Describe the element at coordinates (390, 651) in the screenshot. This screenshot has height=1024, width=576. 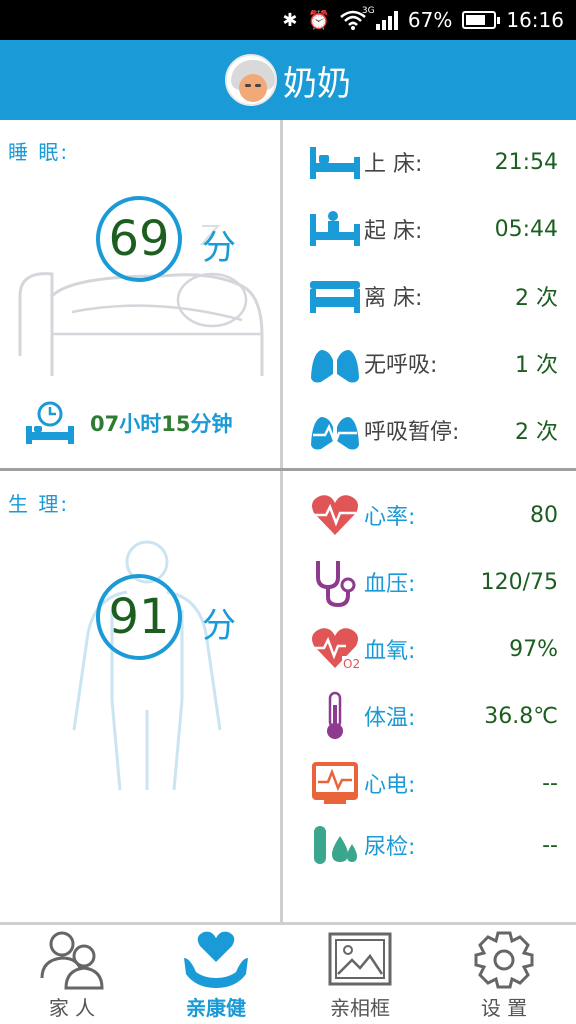
I see `blood-oxygen-label: 血氧:` at that location.